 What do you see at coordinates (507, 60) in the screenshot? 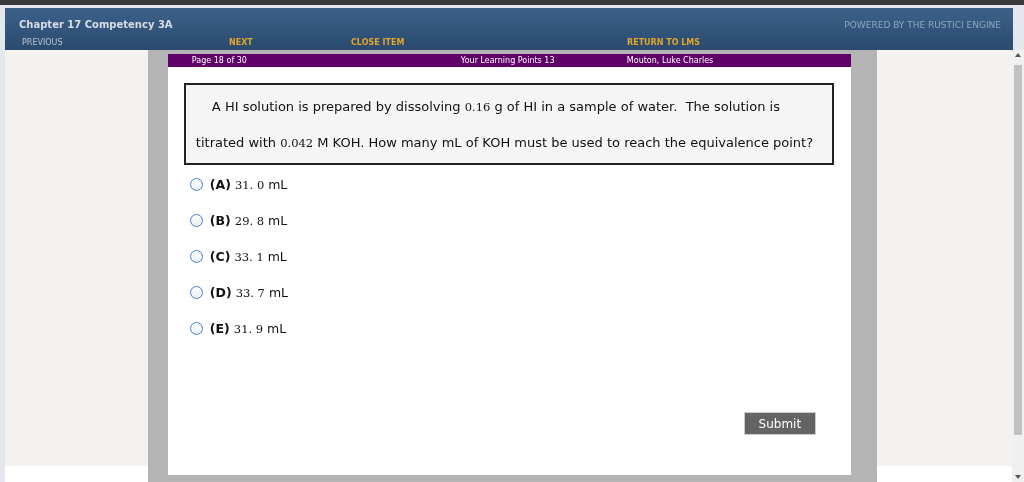
I see `learning-points: Your Learning Points 13` at bounding box center [507, 60].